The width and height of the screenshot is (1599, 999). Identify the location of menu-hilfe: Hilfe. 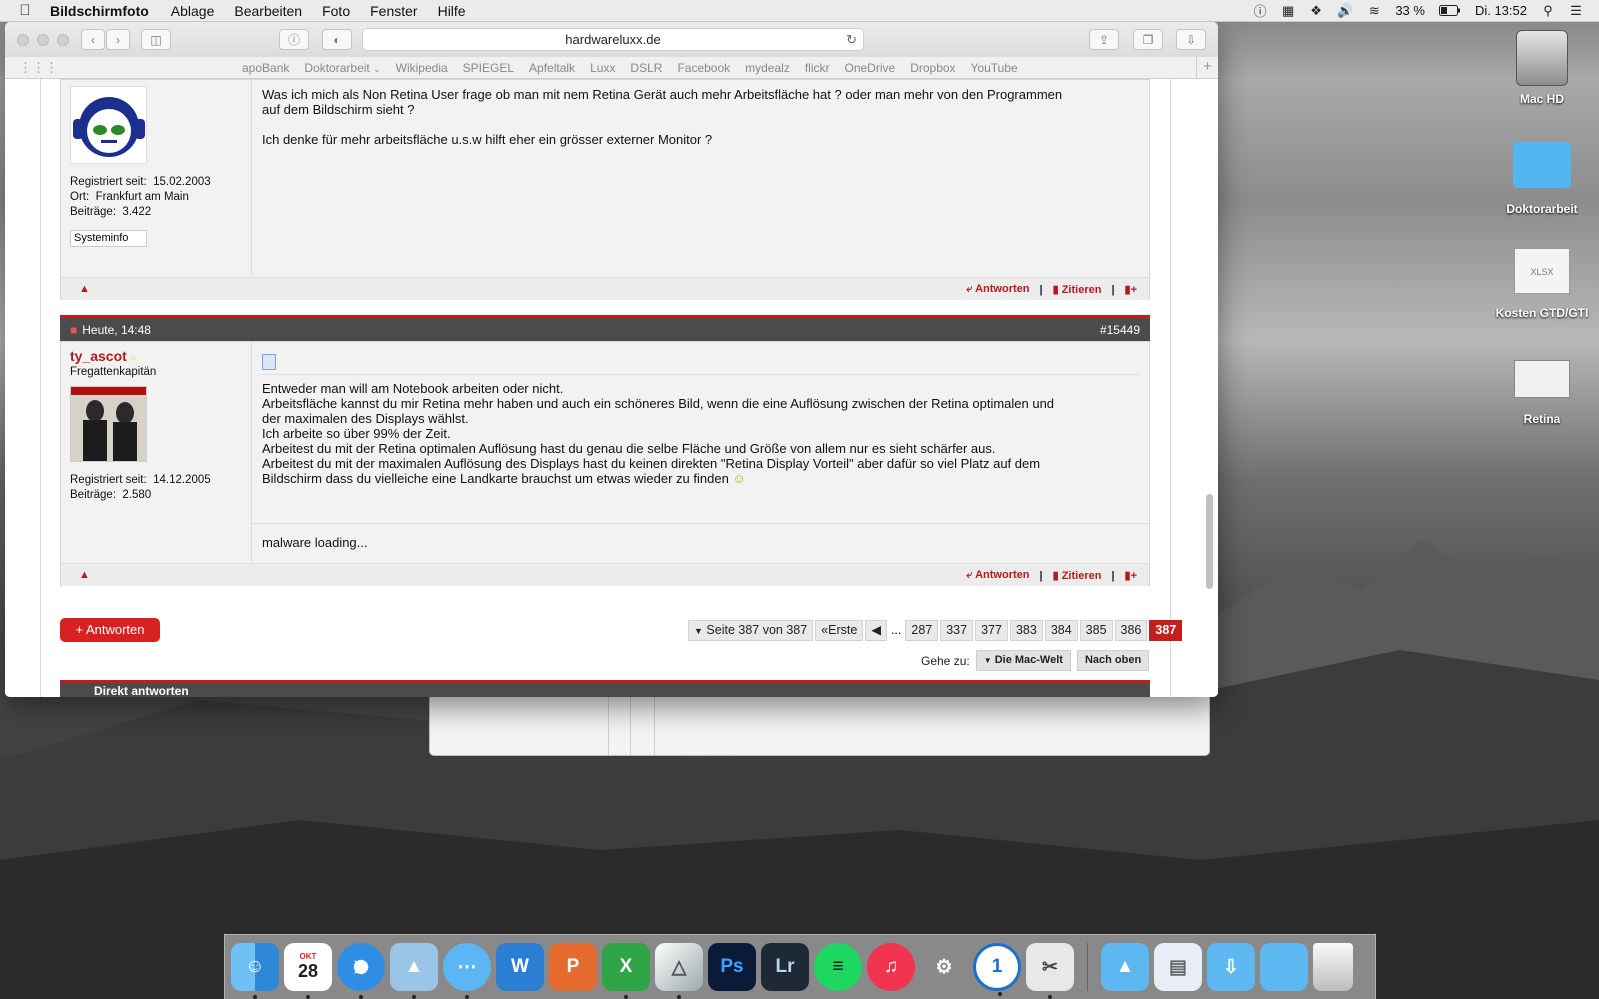
(452, 11).